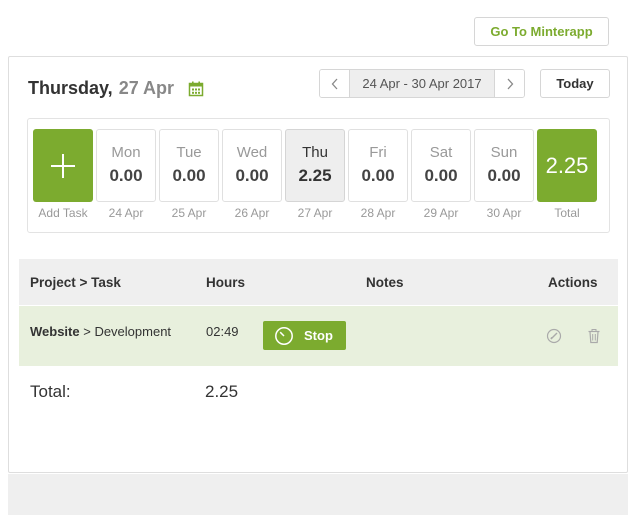  I want to click on day-fri: Fri 0.00 28 Apr, so click(378, 174).